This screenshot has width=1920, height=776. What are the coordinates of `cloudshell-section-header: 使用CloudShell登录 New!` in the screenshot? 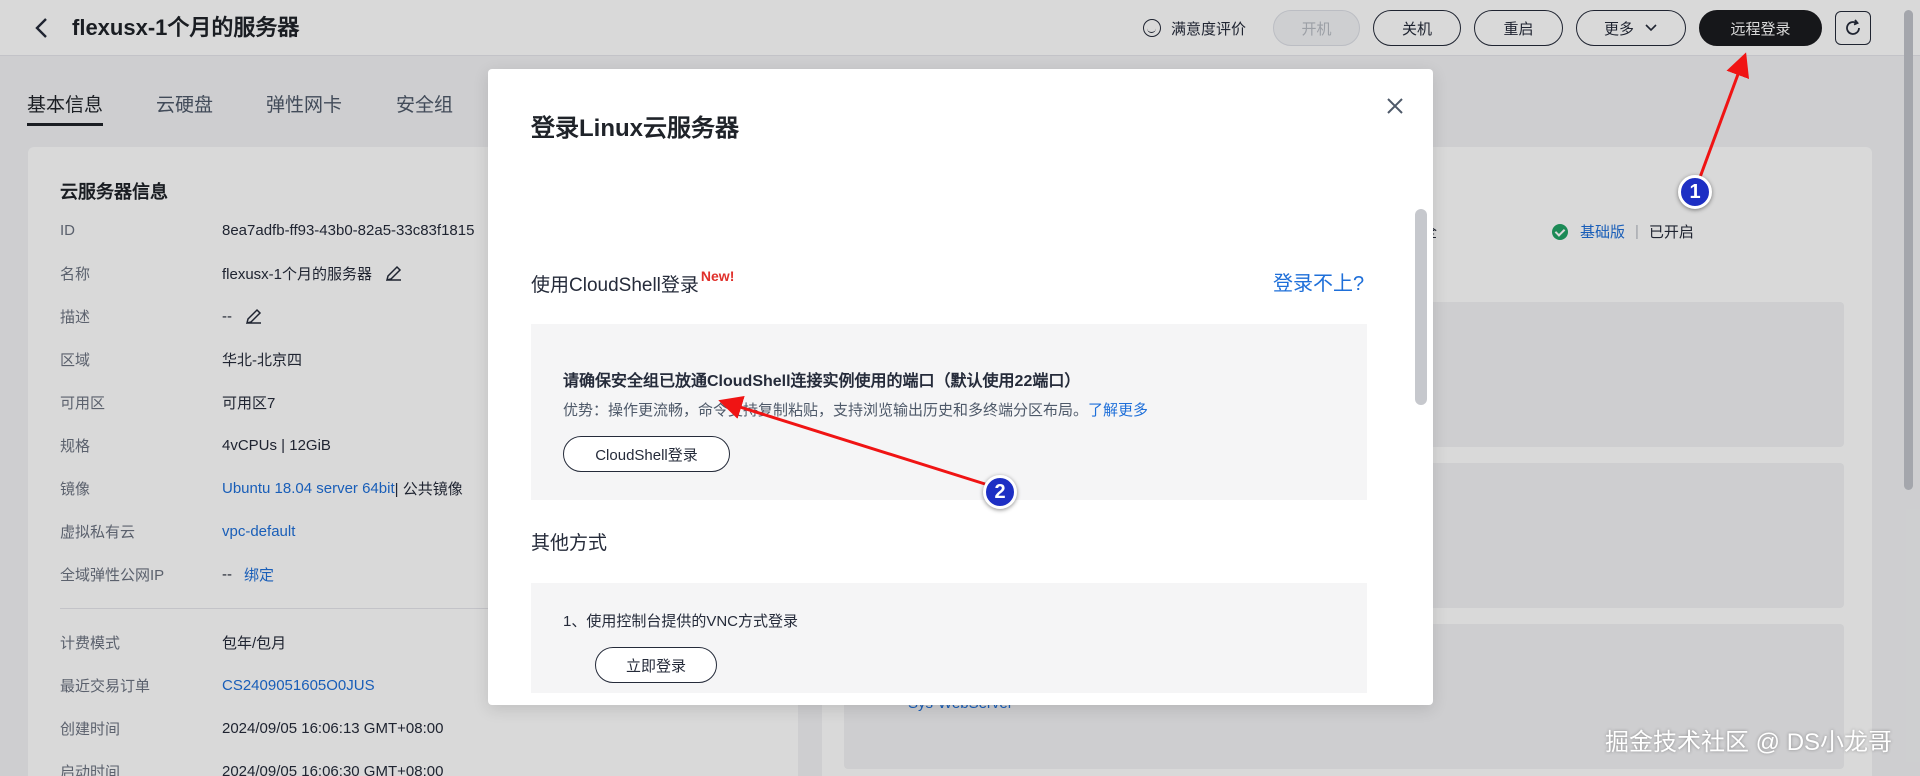 It's located at (633, 282).